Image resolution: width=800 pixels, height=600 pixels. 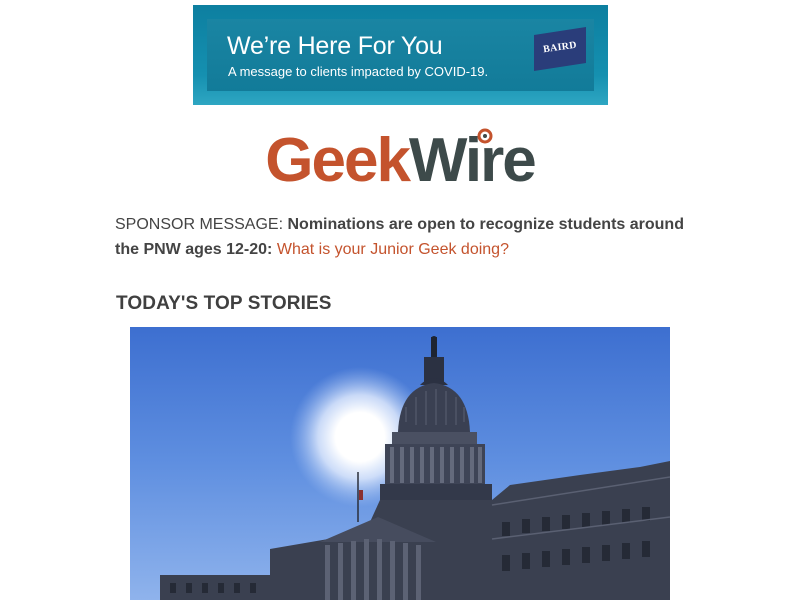 I want to click on sponsor-prefix: SPONSOR MESSAGE:, so click(x=201, y=224).